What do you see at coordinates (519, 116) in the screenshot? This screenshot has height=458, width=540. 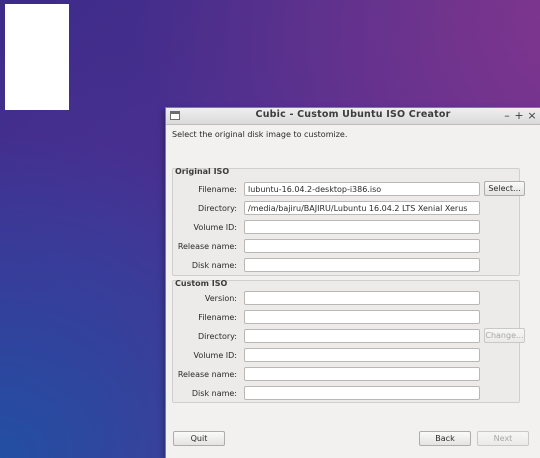 I see `maximize-button: +` at bounding box center [519, 116].